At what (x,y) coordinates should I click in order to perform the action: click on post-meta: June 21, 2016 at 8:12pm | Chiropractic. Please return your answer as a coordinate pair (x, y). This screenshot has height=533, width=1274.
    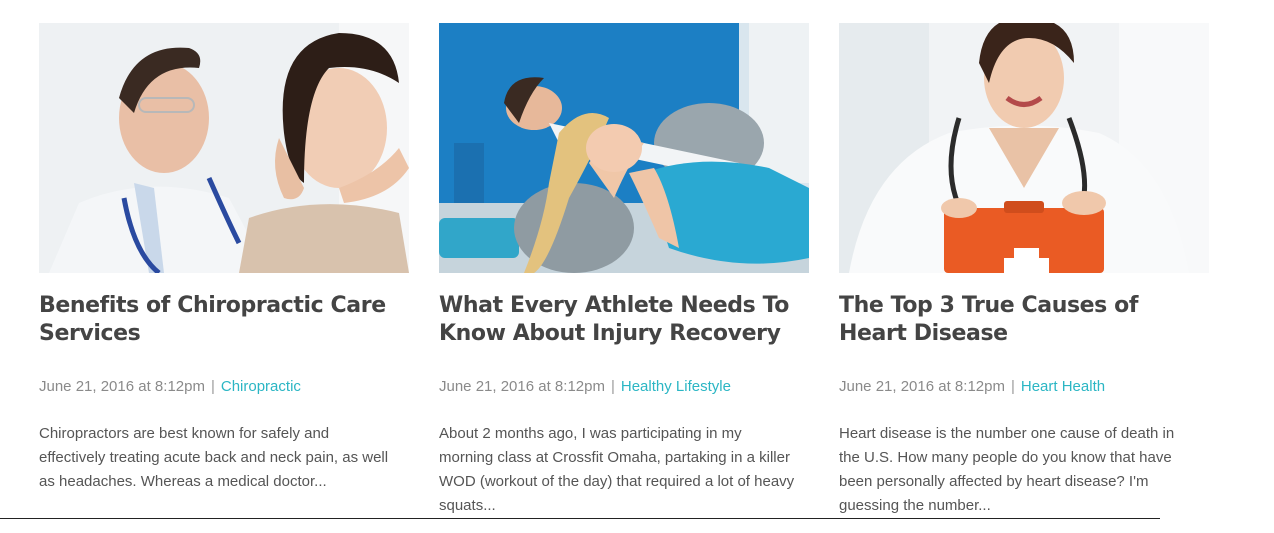
    Looking at the image, I should click on (224, 387).